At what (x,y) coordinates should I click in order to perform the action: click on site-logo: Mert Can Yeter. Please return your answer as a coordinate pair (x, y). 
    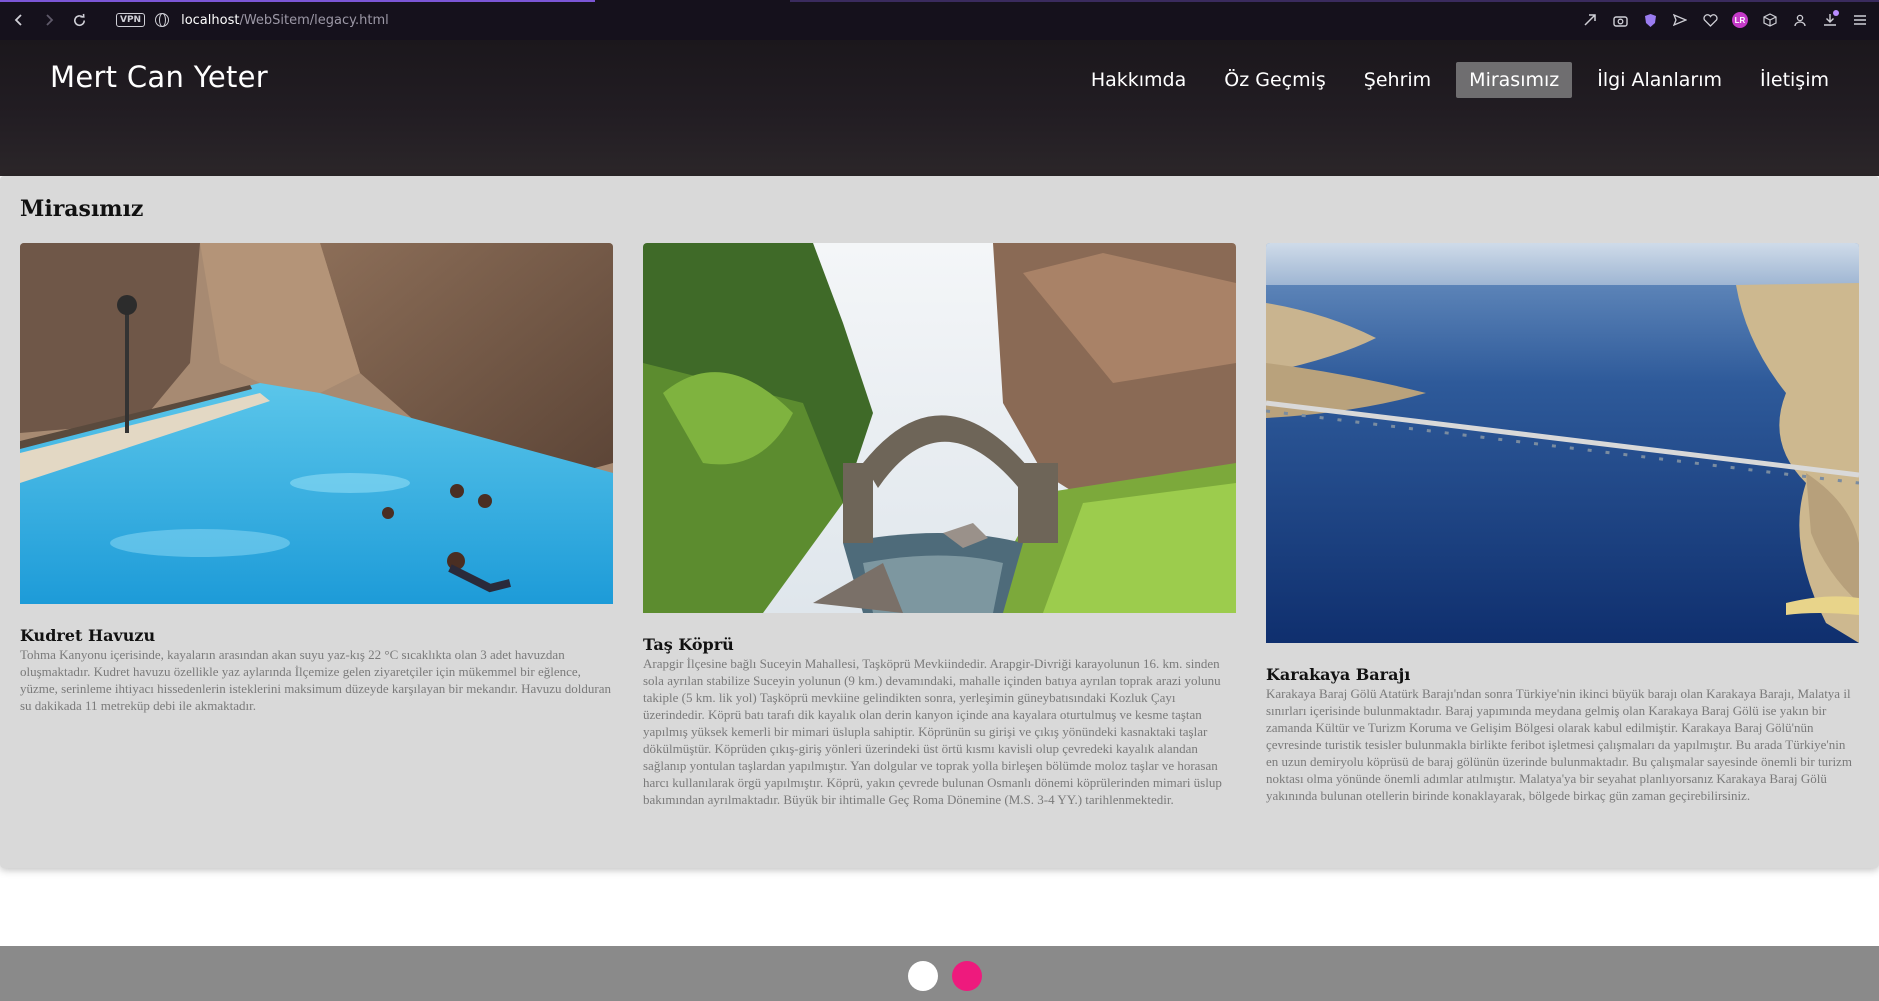
    Looking at the image, I should click on (159, 77).